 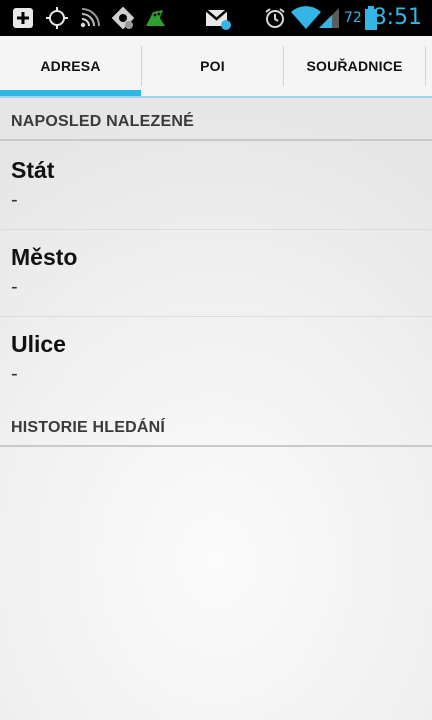 I want to click on tab-poi: POI, so click(x=212, y=66).